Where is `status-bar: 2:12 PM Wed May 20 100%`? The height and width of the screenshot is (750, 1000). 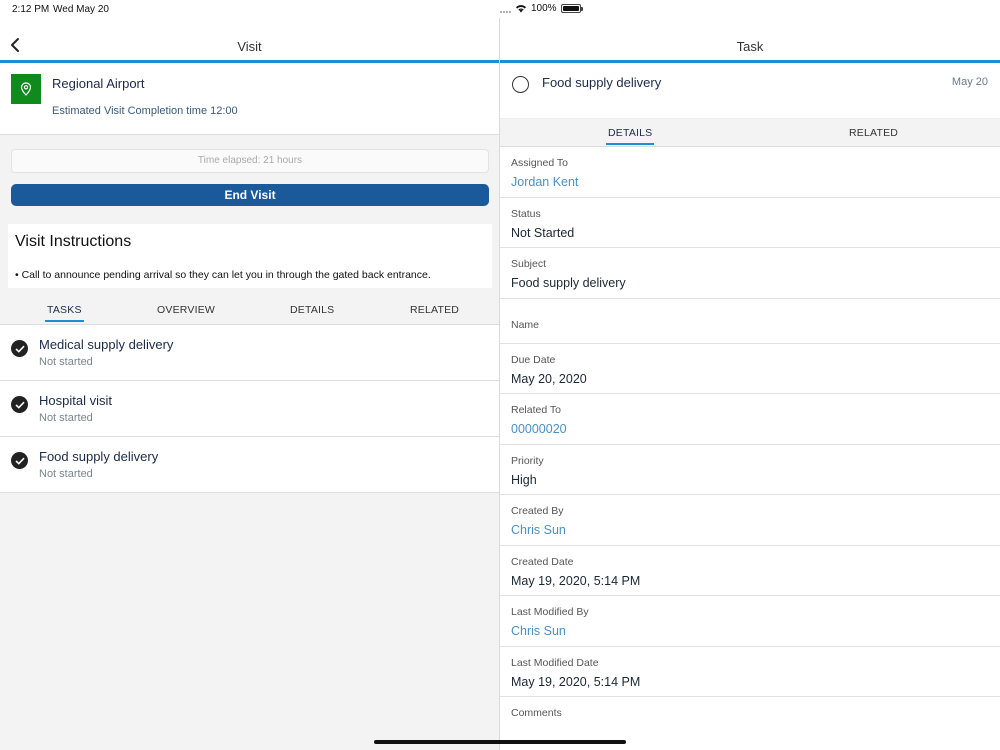
status-bar: 2:12 PM Wed May 20 100% is located at coordinates (500, 9).